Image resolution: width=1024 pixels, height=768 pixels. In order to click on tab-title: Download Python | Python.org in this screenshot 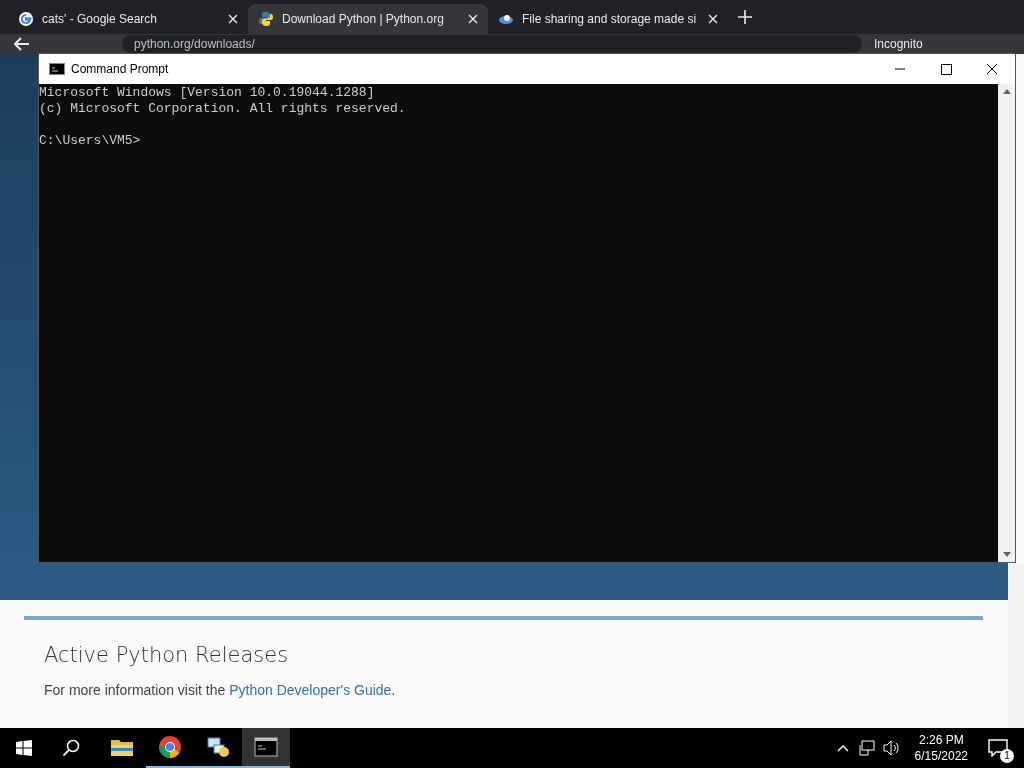, I will do `click(363, 19)`.